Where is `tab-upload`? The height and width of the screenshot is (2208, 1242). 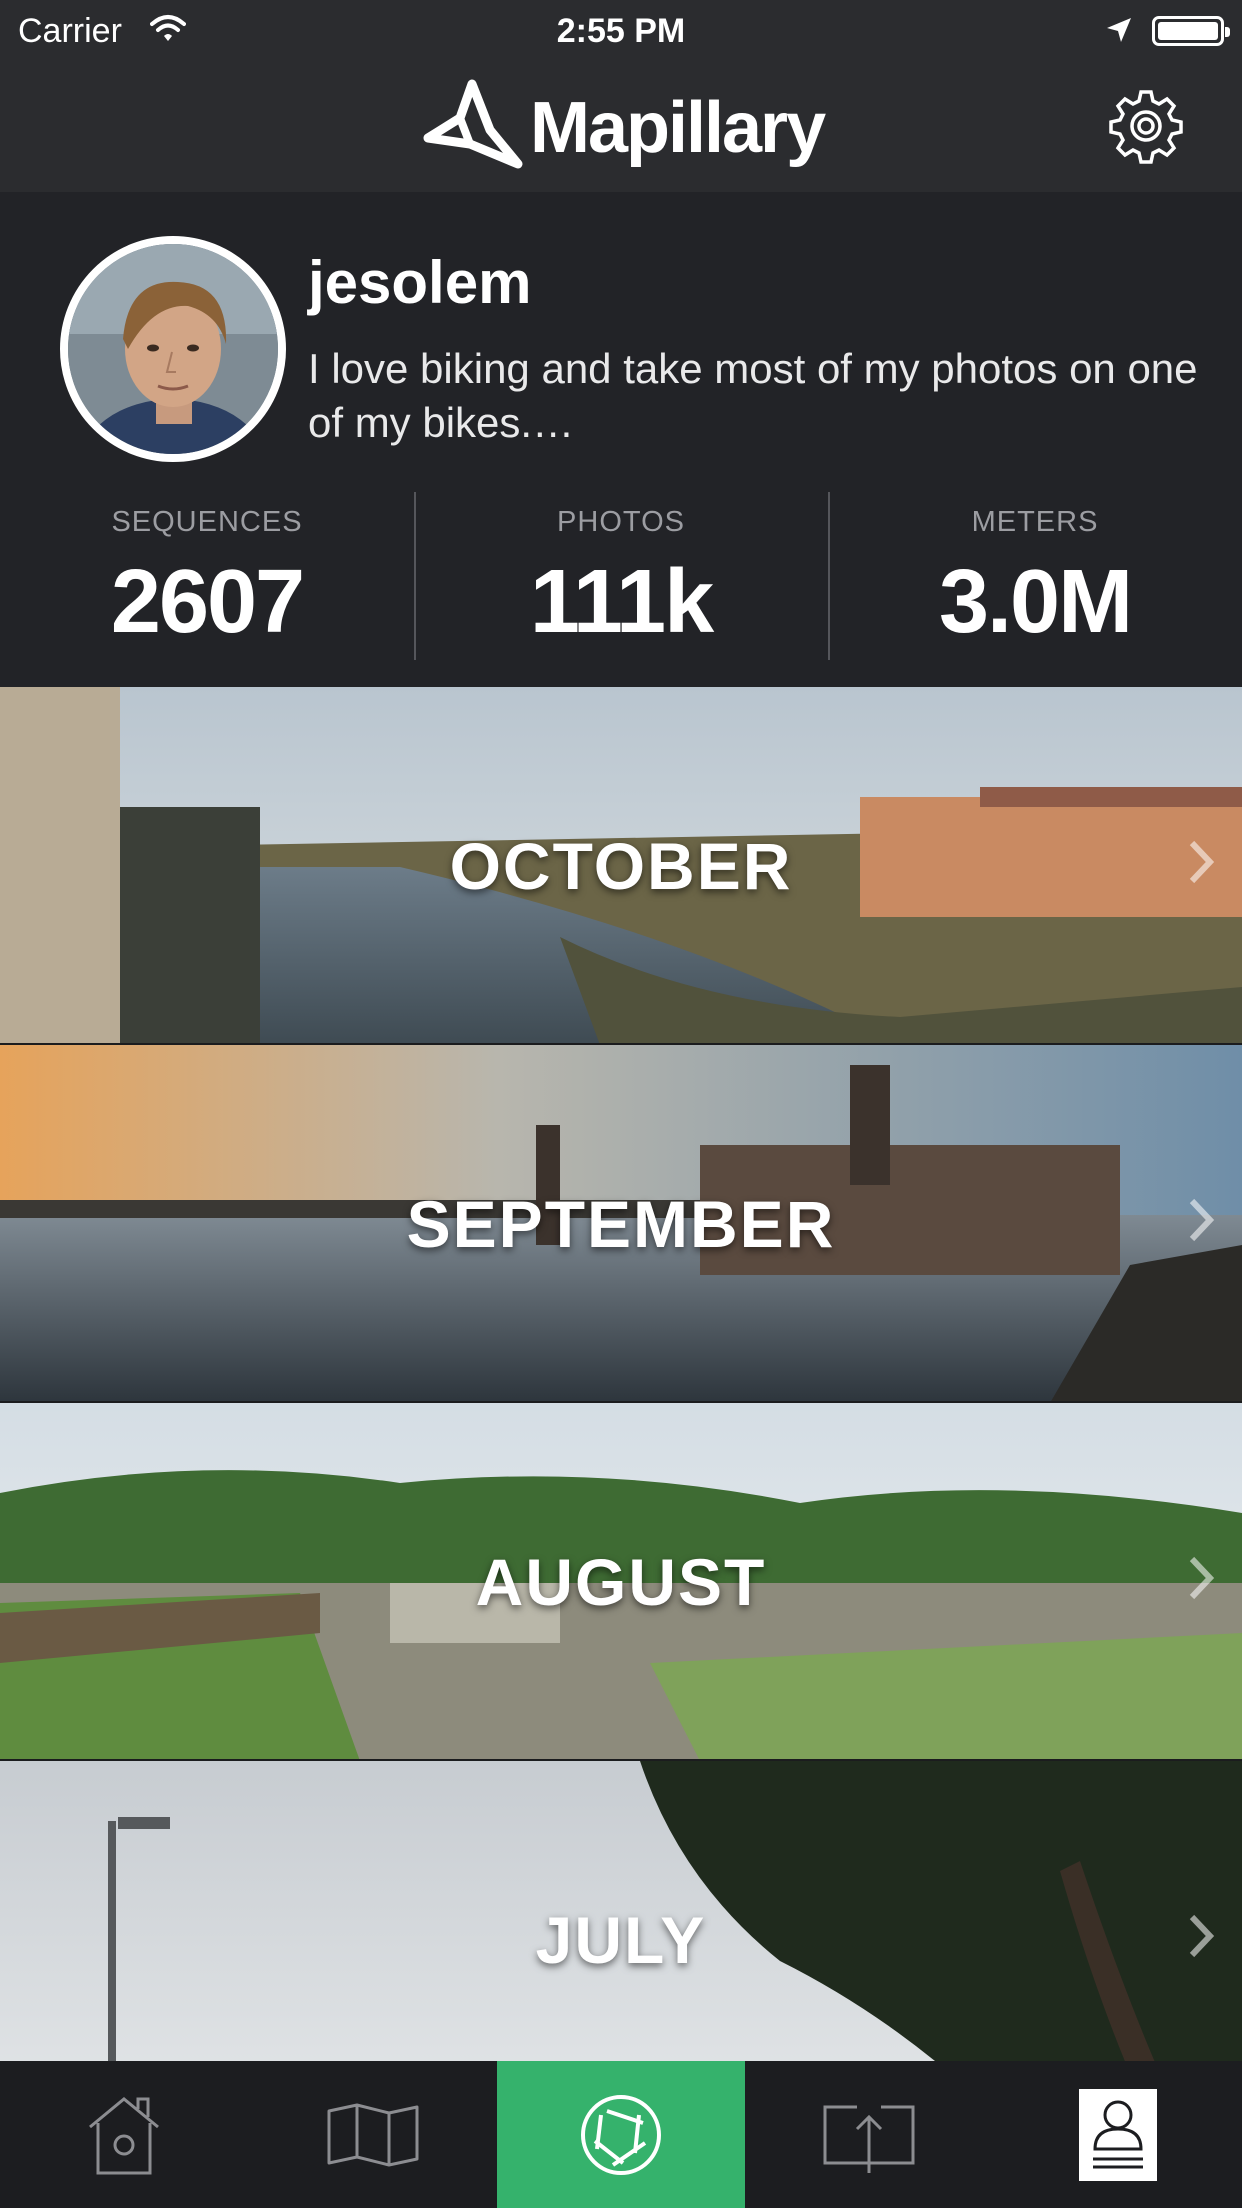 tab-upload is located at coordinates (869, 2134).